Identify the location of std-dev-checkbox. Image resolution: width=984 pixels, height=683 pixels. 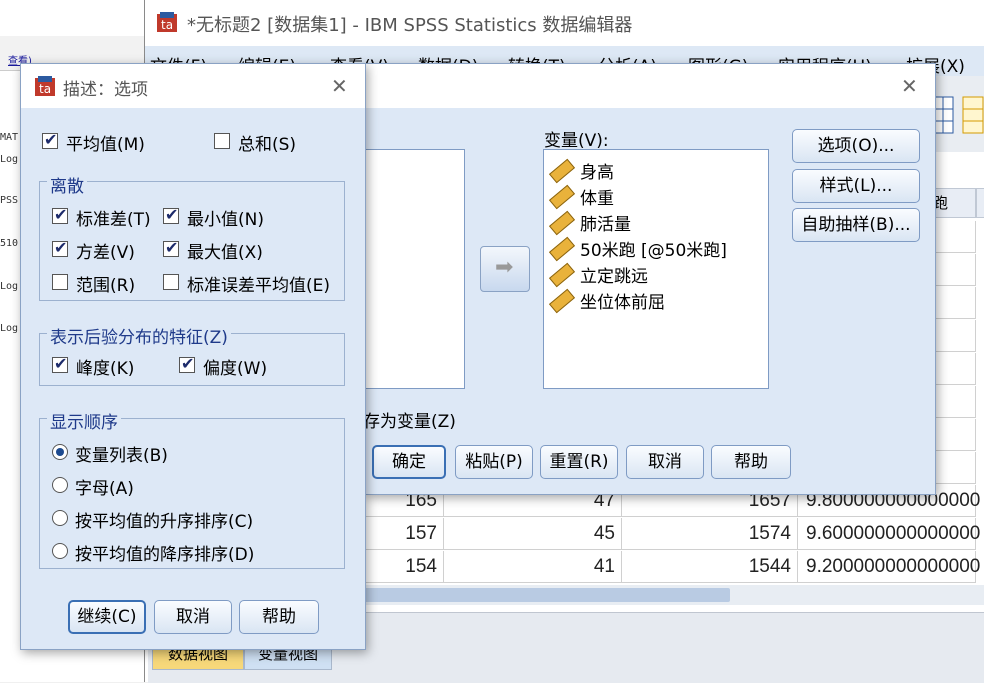
(60, 214).